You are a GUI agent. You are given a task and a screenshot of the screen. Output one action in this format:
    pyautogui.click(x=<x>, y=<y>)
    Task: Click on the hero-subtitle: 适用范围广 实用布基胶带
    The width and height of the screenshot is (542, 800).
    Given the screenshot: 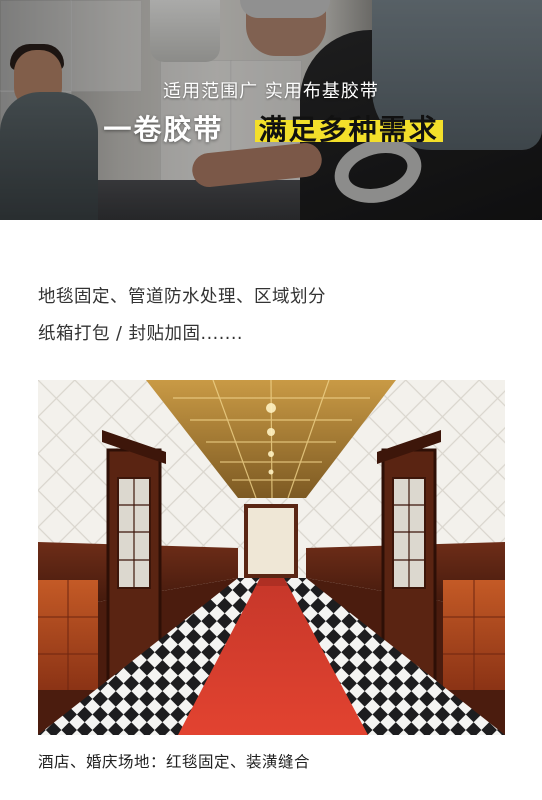 What is the action you would take?
    pyautogui.click(x=271, y=91)
    